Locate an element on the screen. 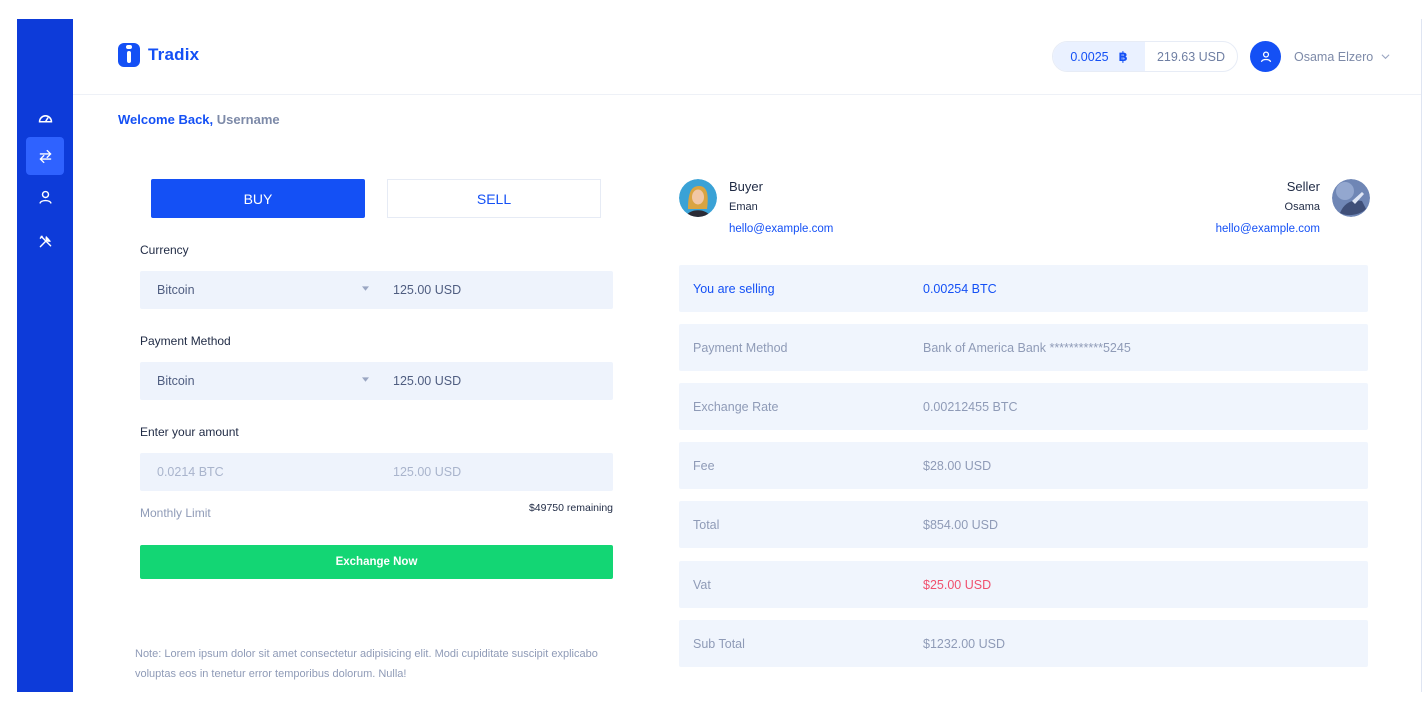 The image size is (1426, 708). buyer-avatar is located at coordinates (698, 198).